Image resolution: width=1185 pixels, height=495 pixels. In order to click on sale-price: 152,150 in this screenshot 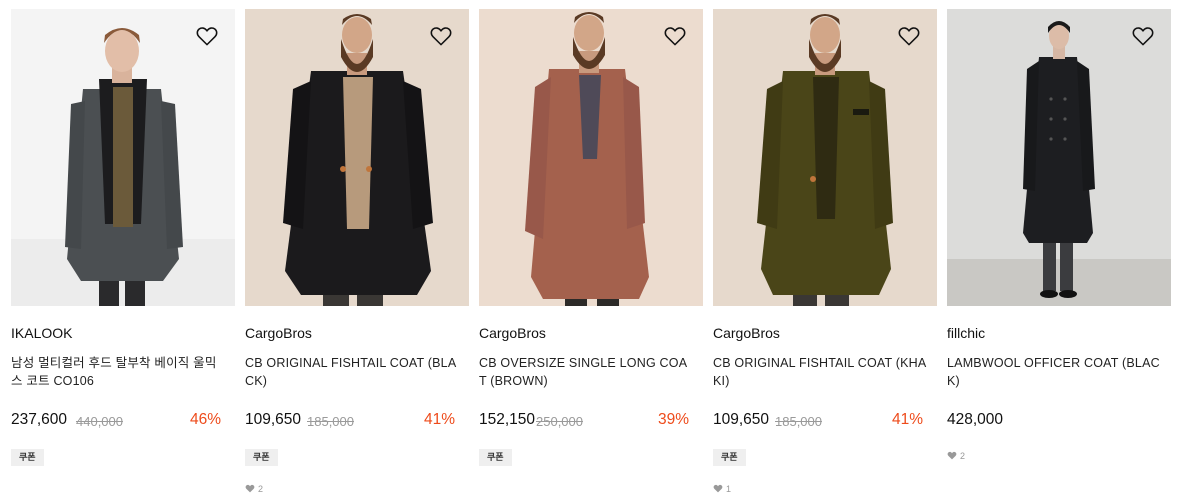, I will do `click(507, 419)`.